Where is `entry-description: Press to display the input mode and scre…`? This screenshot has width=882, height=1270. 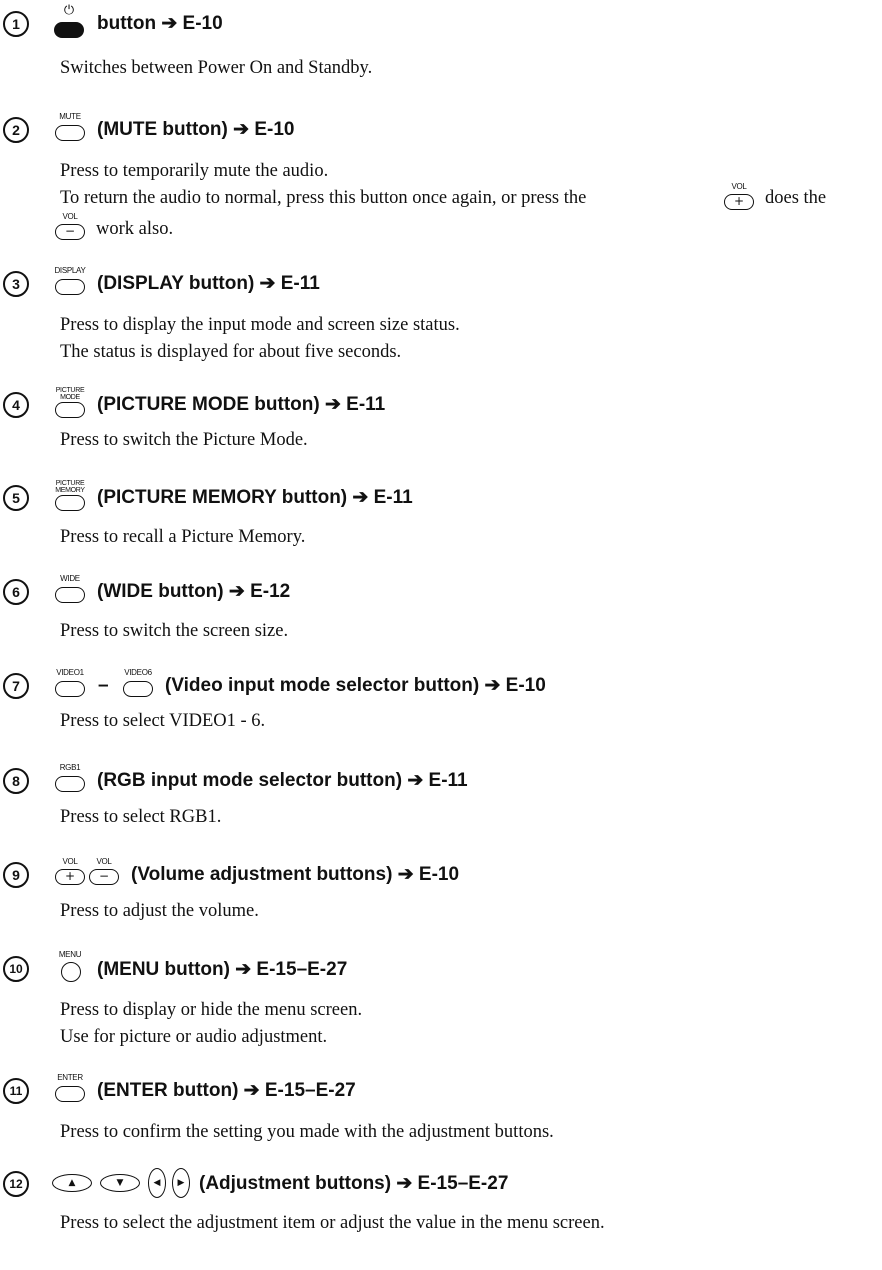 entry-description: Press to display the input mode and scre… is located at coordinates (260, 325).